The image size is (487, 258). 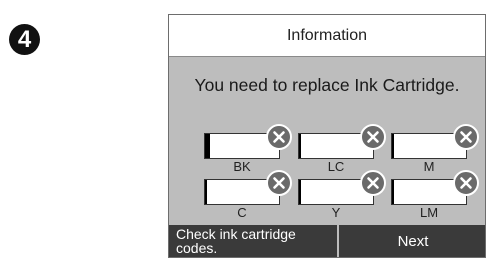 What do you see at coordinates (336, 212) in the screenshot?
I see `cartridge-label: Y` at bounding box center [336, 212].